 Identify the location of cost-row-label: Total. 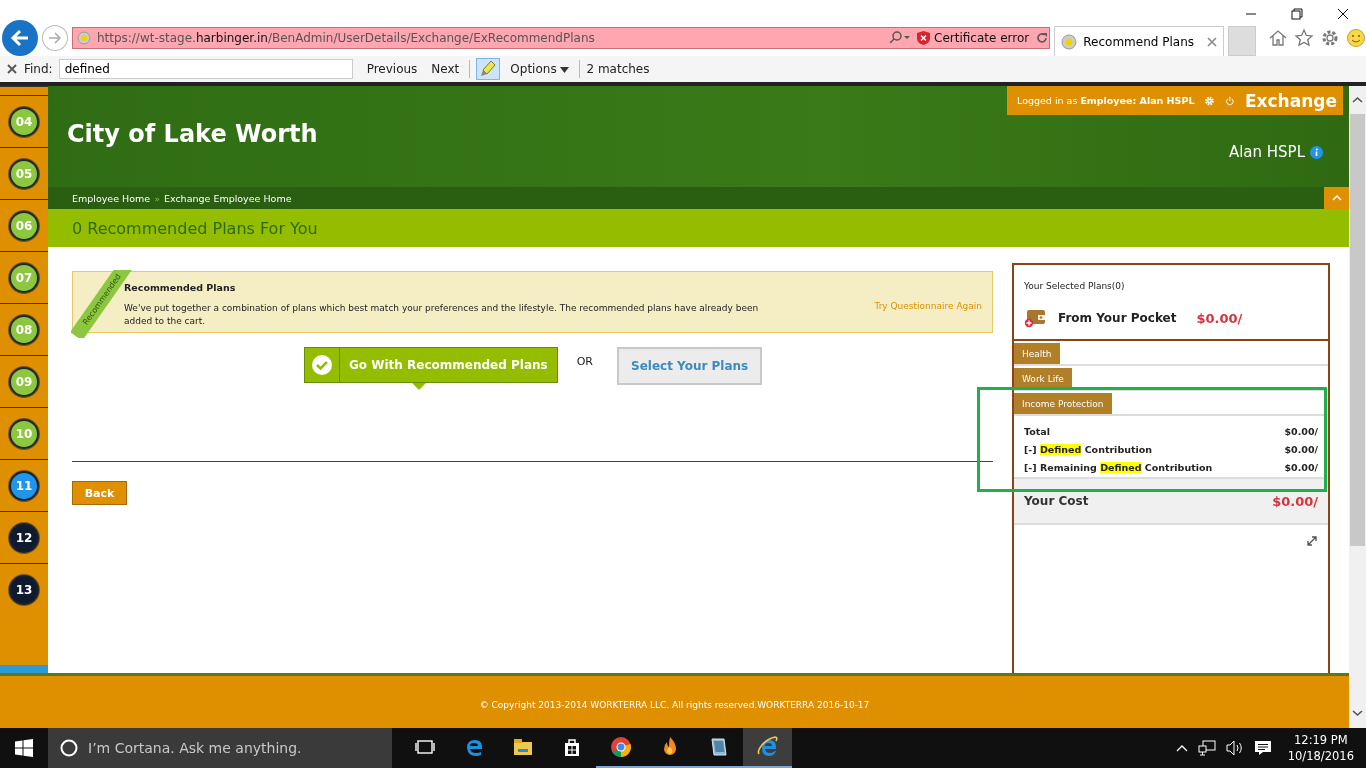
(1037, 431).